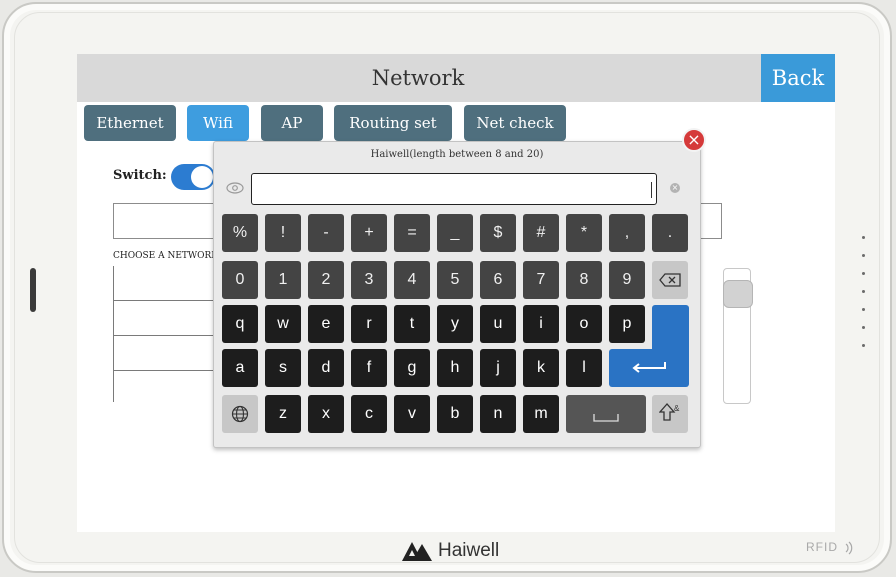  Describe the element at coordinates (675, 188) in the screenshot. I see `clear-icon: ×` at that location.